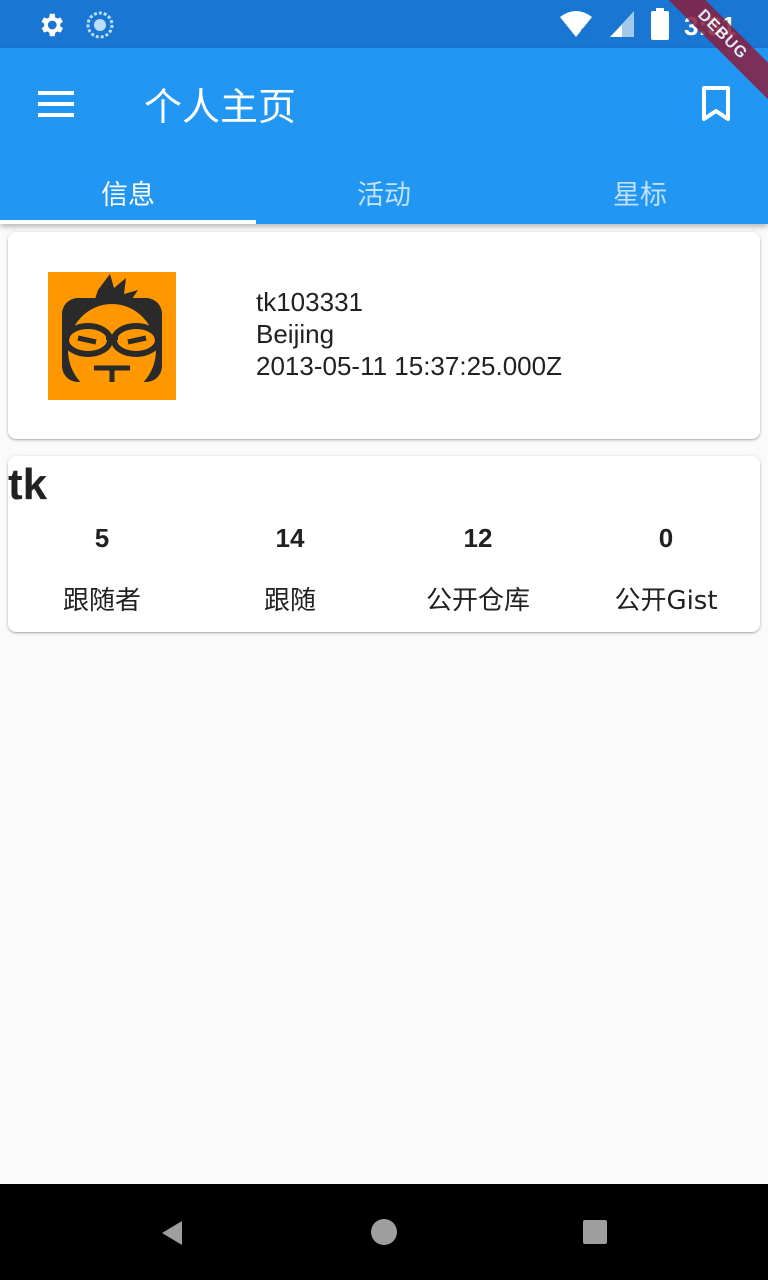 This screenshot has width=768, height=1280. What do you see at coordinates (478, 567) in the screenshot?
I see `stat-public-repos: 12 公开仓库` at bounding box center [478, 567].